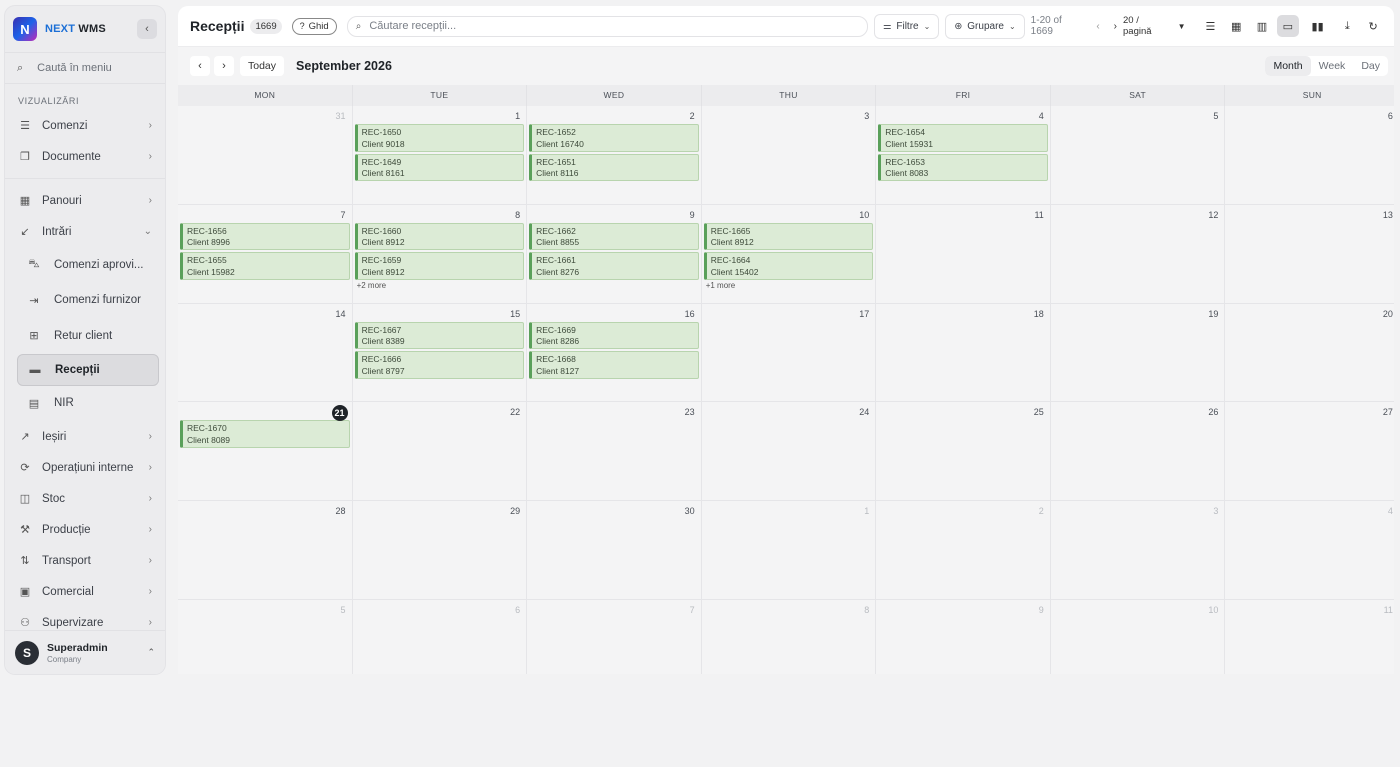  Describe the element at coordinates (440, 550) in the screenshot. I see `calendar-day-cell: 29` at that location.